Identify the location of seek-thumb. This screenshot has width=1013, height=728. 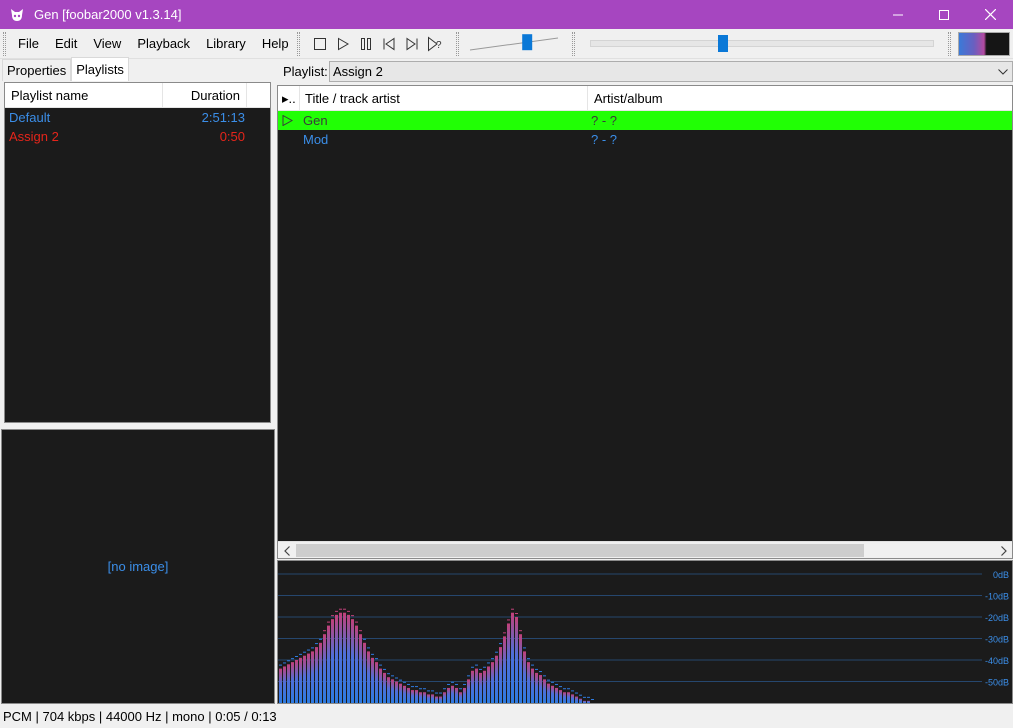
(723, 43).